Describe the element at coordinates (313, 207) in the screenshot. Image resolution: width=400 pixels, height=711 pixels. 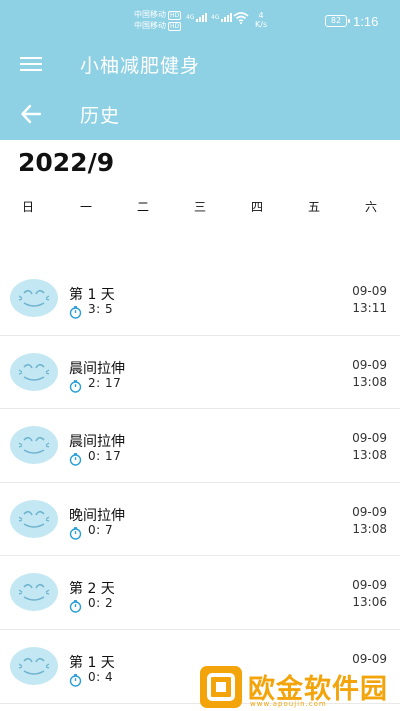
I see `weekday-fri: 五` at that location.